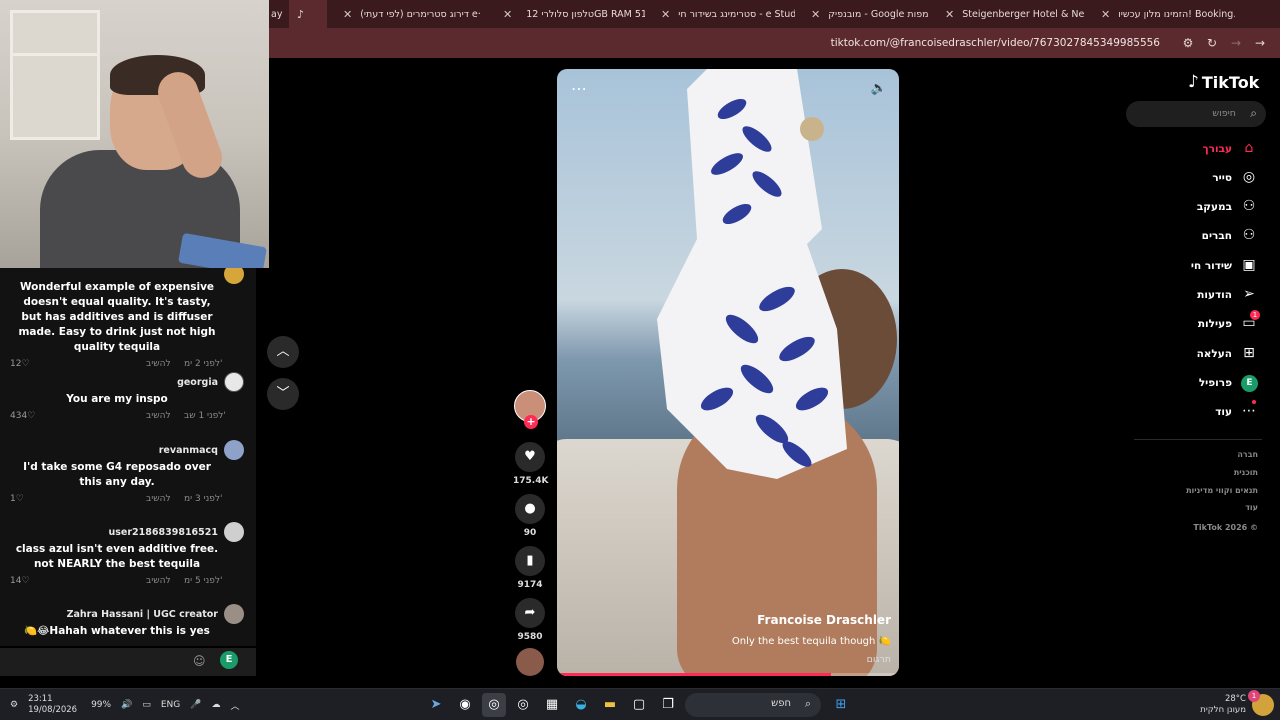 Image resolution: width=1280 pixels, height=720 pixels. What do you see at coordinates (639, 705) in the screenshot?
I see `app-icon: ▢` at bounding box center [639, 705].